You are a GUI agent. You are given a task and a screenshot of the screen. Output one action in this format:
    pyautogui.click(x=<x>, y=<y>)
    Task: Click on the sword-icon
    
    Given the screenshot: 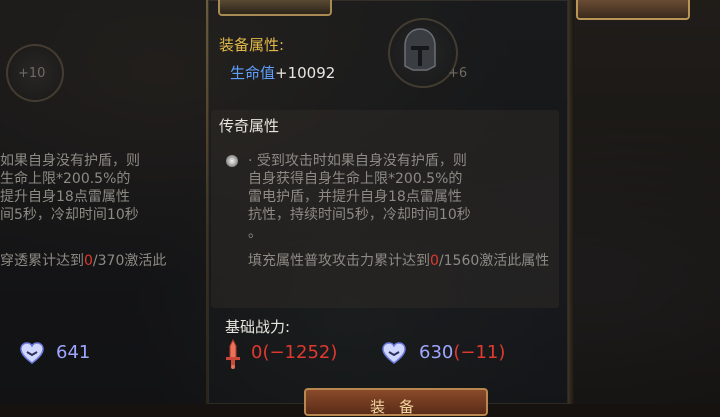 What is the action you would take?
    pyautogui.click(x=233, y=353)
    